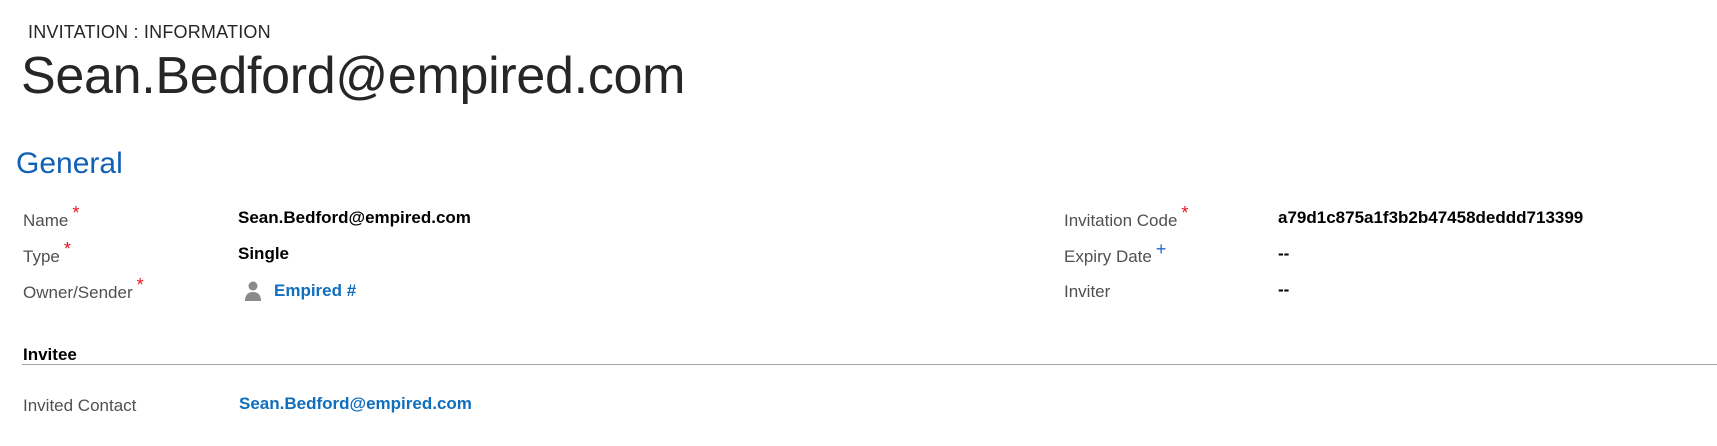 The width and height of the screenshot is (1717, 446). Describe the element at coordinates (1283, 254) in the screenshot. I see `expiry-date-value: --` at that location.